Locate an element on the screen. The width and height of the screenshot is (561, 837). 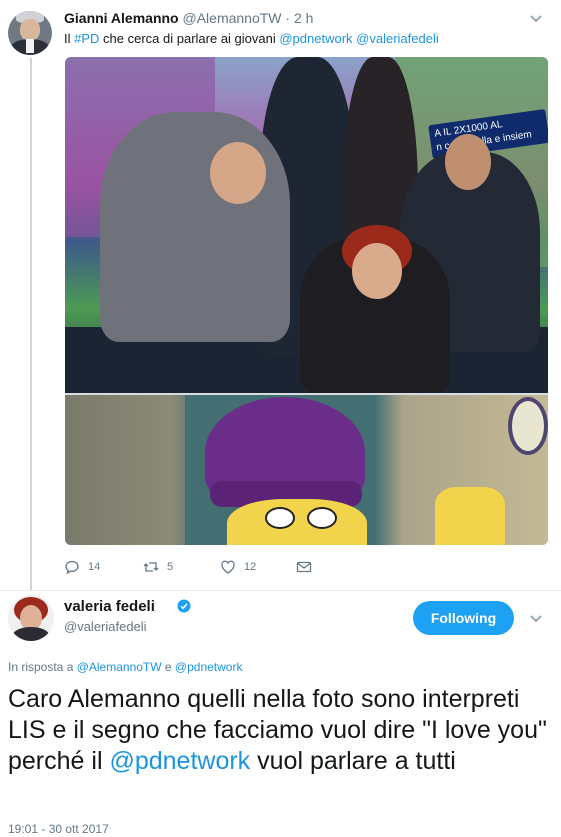
like-button: 12 is located at coordinates (238, 567).